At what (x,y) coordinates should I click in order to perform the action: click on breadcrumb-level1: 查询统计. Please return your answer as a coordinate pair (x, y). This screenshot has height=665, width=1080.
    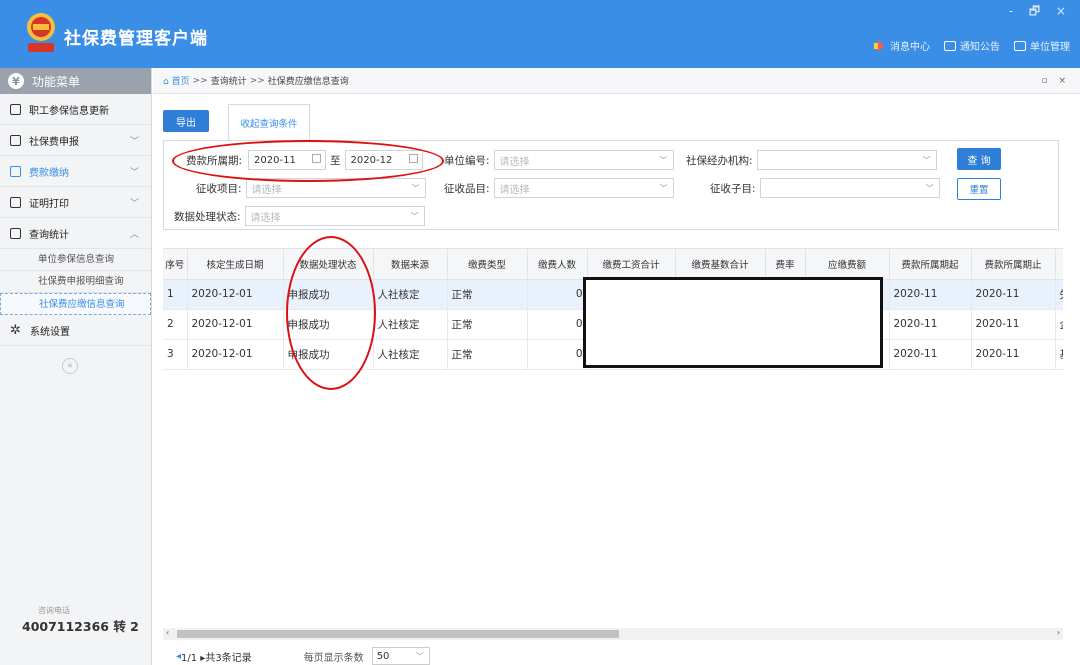
    Looking at the image, I should click on (229, 80).